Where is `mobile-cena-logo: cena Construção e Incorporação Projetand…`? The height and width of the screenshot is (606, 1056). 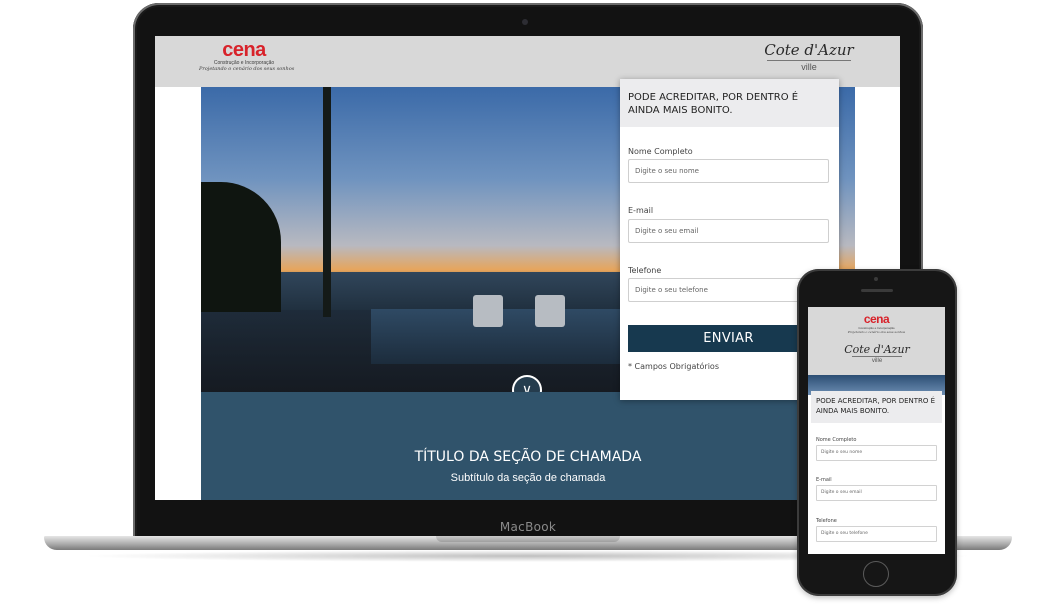
mobile-cena-logo: cena Construção e Incorporação Projetand… is located at coordinates (876, 323).